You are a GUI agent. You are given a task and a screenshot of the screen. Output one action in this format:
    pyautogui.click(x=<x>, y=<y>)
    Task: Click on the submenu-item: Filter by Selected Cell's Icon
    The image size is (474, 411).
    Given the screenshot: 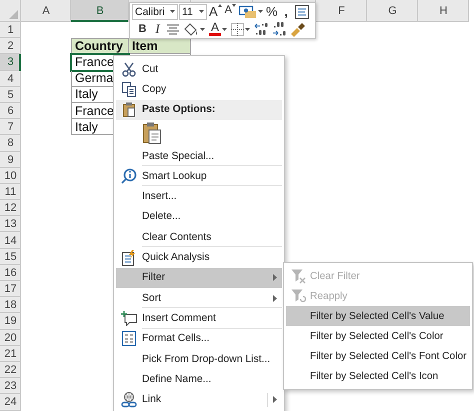 What is the action you would take?
    pyautogui.click(x=378, y=376)
    